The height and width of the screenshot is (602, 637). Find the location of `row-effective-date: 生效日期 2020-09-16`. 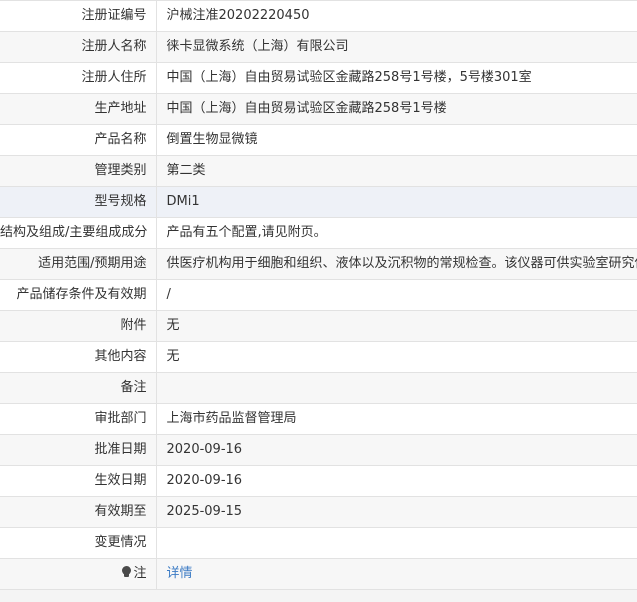

row-effective-date: 生效日期 2020-09-16 is located at coordinates (318, 481).